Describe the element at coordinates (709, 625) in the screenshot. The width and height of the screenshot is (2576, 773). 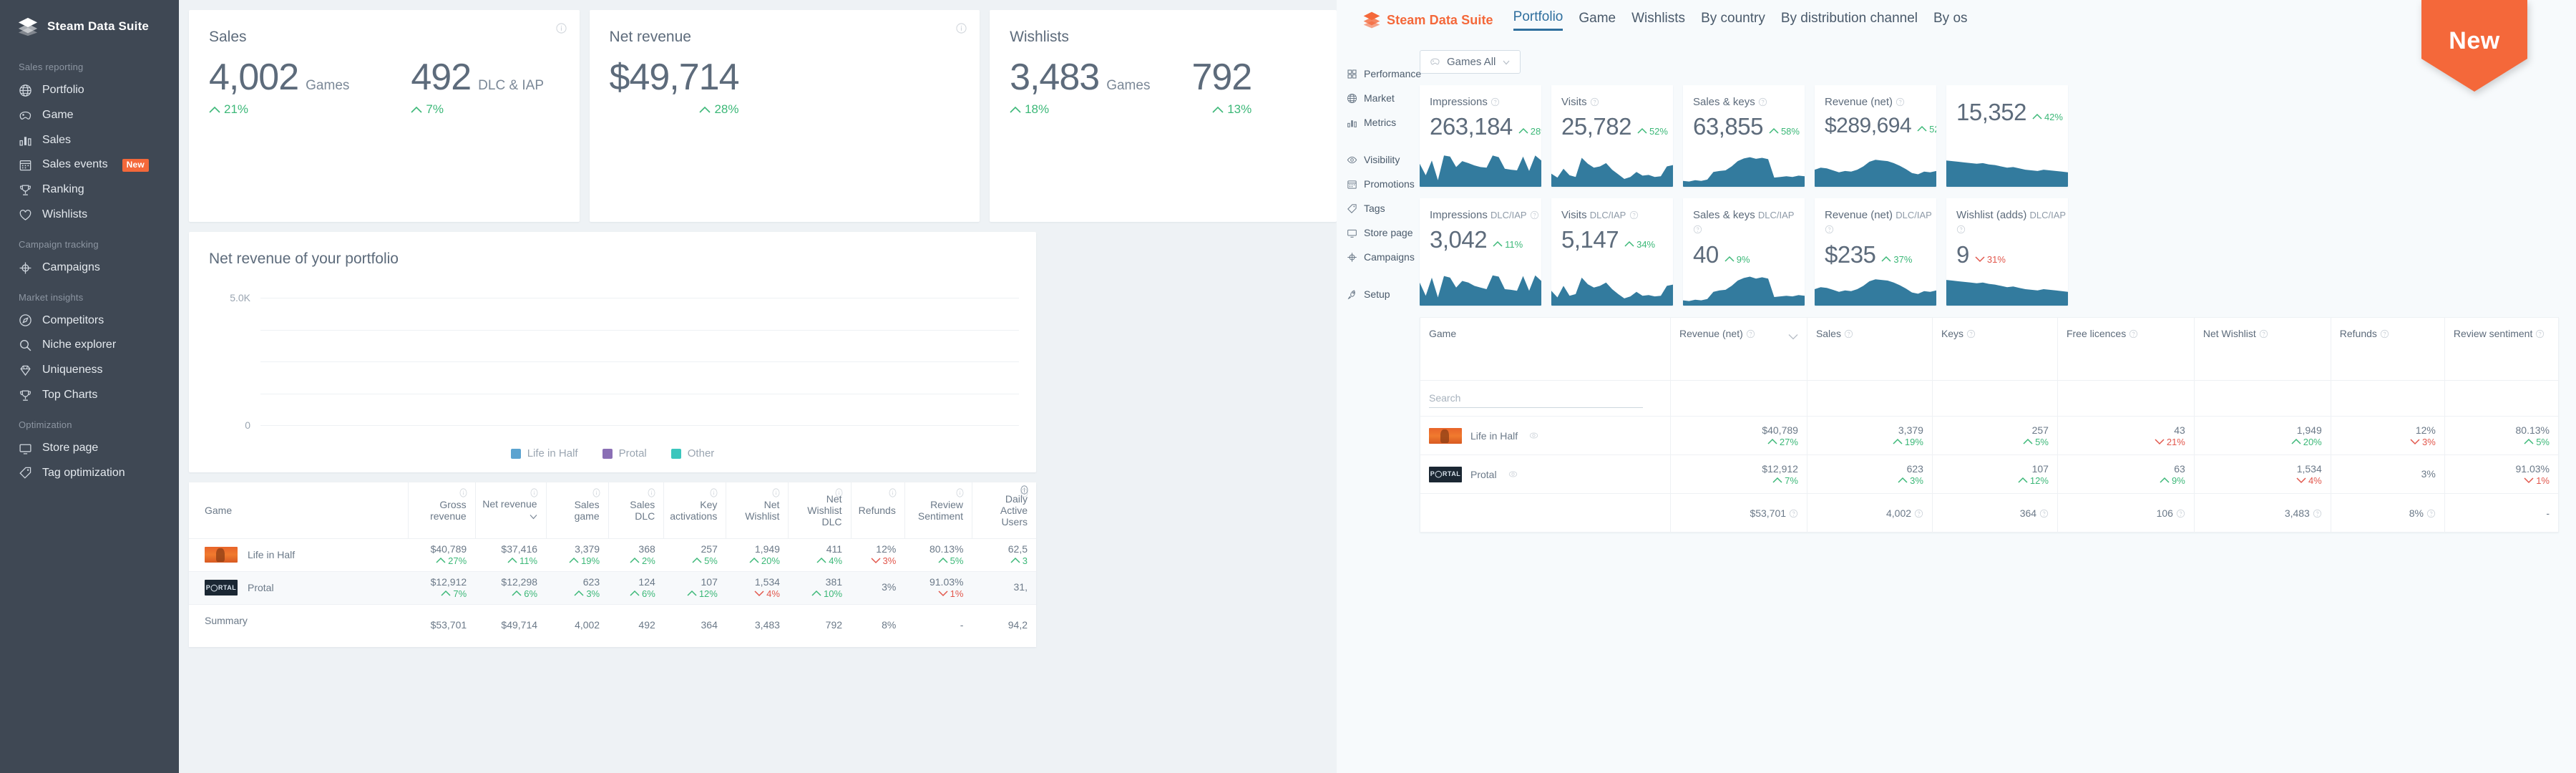
I see `summary-value: 364` at that location.